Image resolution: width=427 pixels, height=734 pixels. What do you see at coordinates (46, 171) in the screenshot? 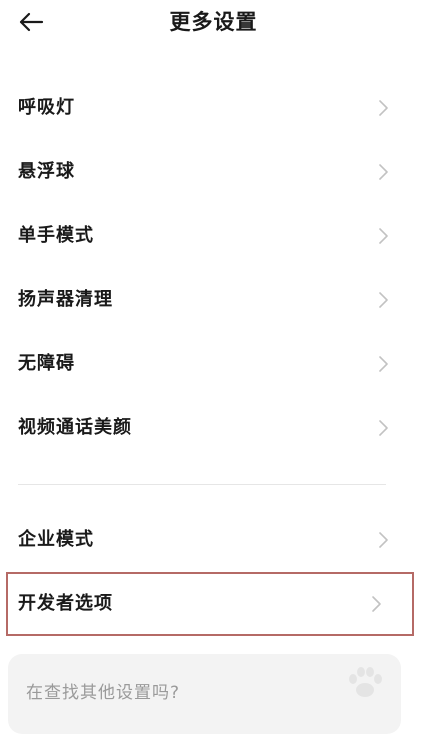
I see `settings-item-label: 悬浮球` at bounding box center [46, 171].